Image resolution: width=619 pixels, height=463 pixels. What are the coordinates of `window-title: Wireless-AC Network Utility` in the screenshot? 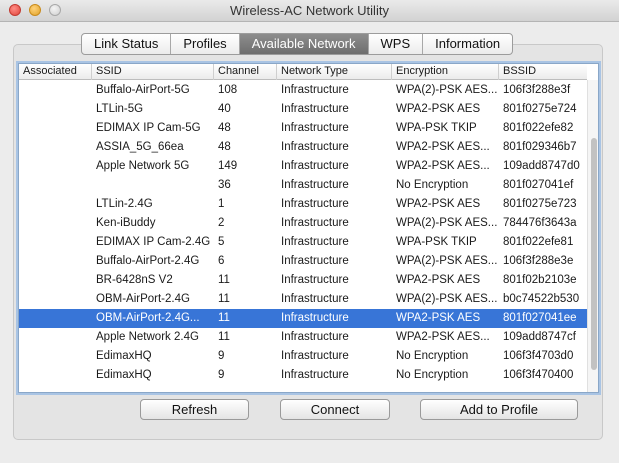 It's located at (309, 10).